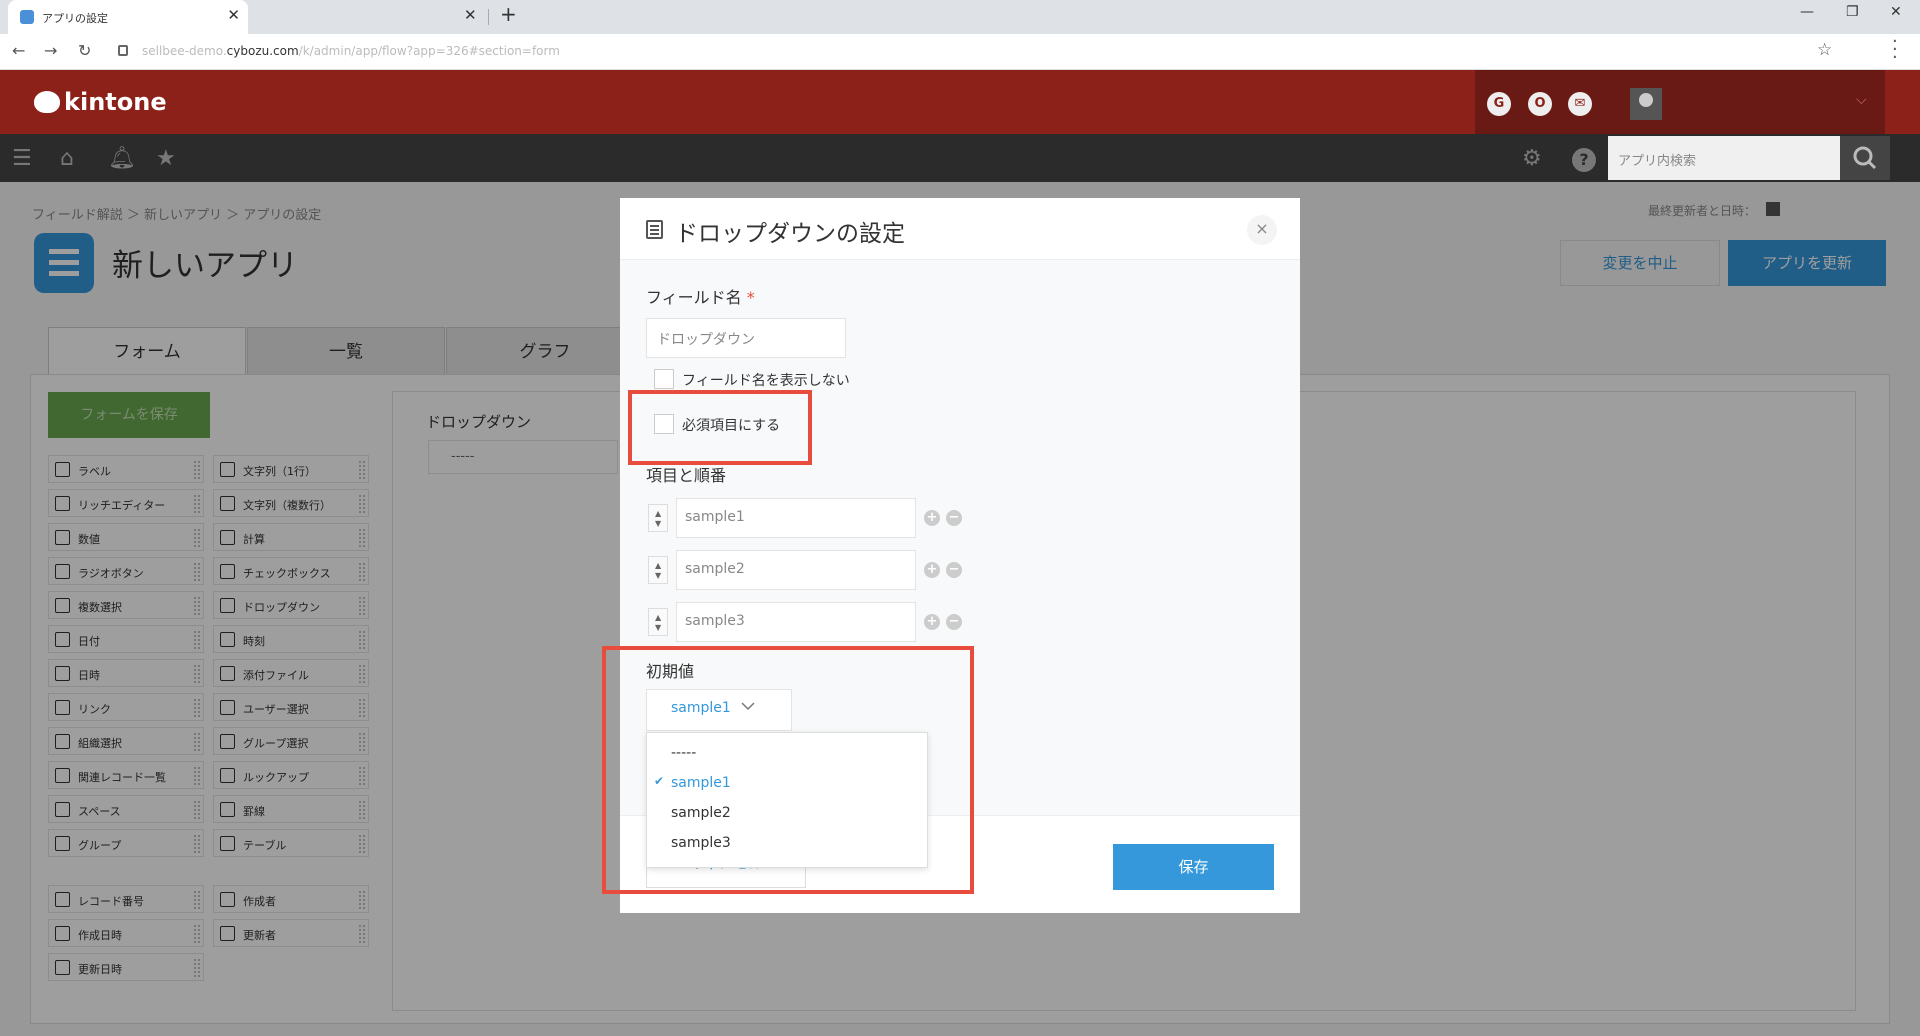  What do you see at coordinates (1896, 12) in the screenshot?
I see `close-window-icon: ✕` at bounding box center [1896, 12].